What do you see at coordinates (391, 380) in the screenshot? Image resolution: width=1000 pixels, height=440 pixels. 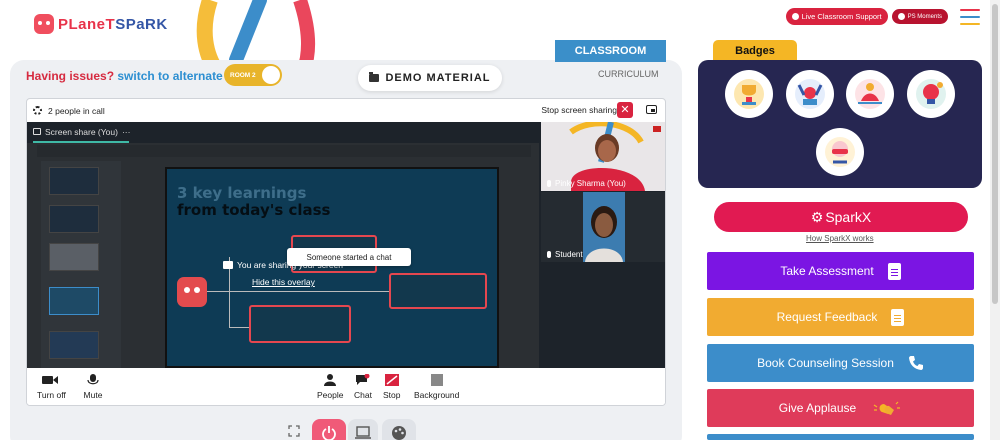 I see `stop-share-icon` at bounding box center [391, 380].